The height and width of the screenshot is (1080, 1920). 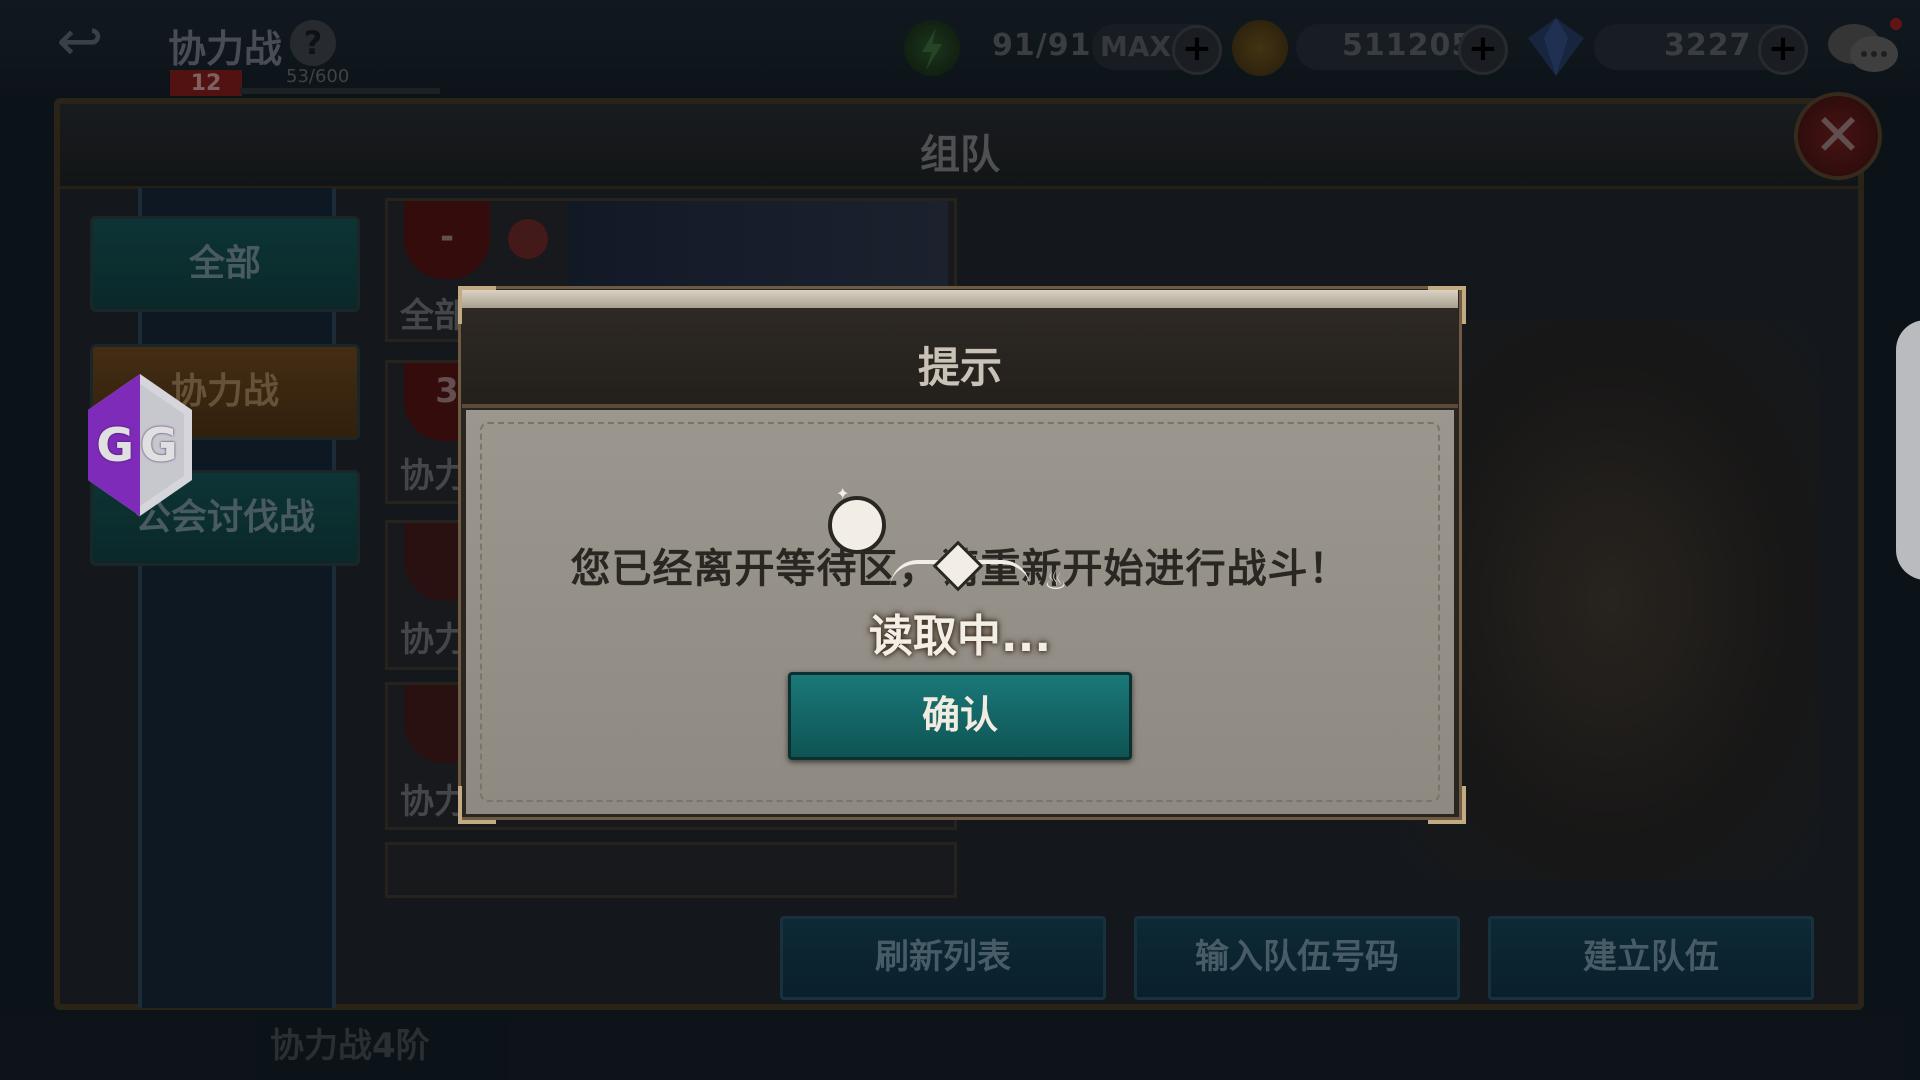 I want to click on dialog-top-strip, so click(x=960, y=299).